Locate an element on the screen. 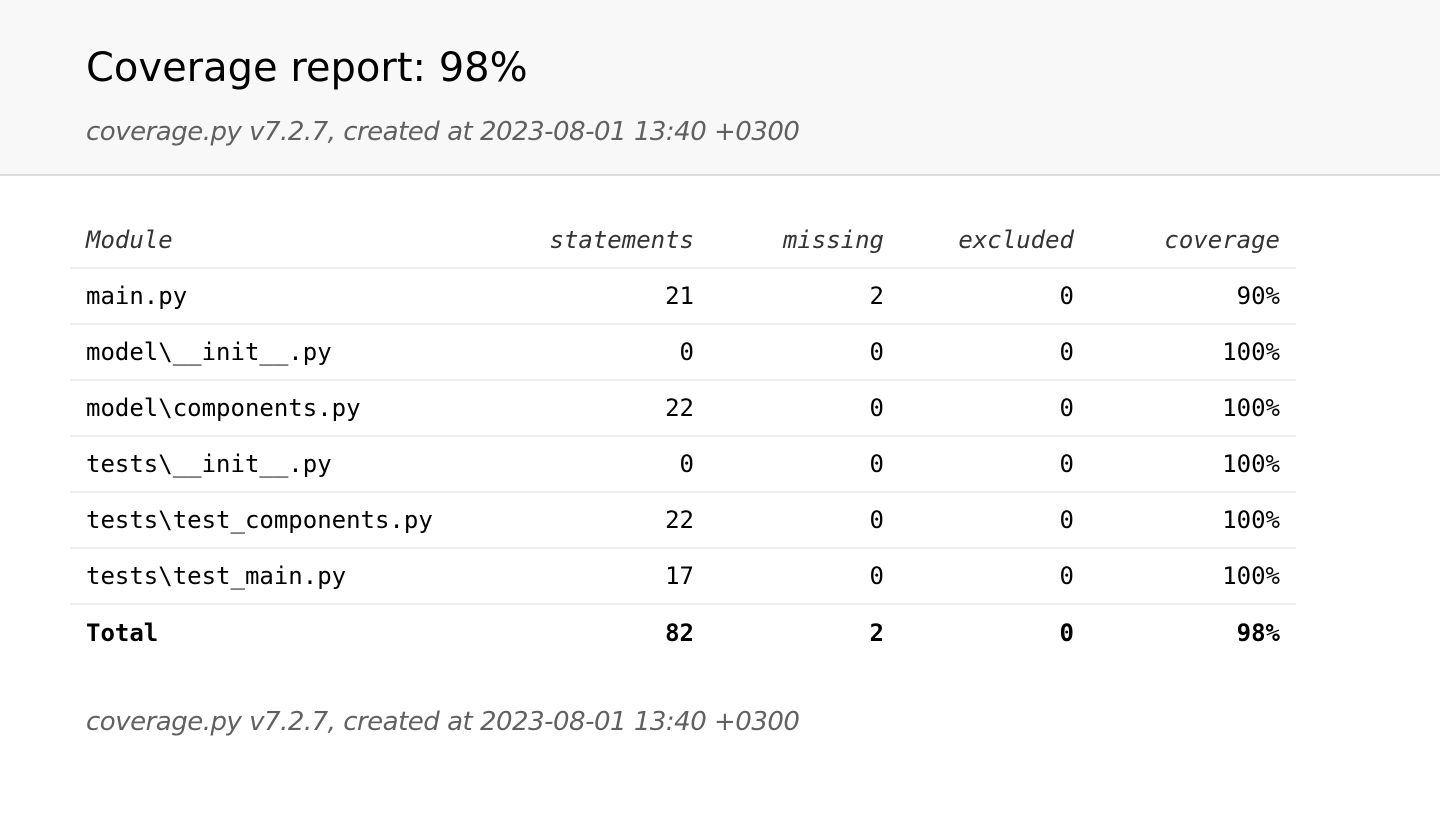  column-header-module: Module is located at coordinates (295, 241).